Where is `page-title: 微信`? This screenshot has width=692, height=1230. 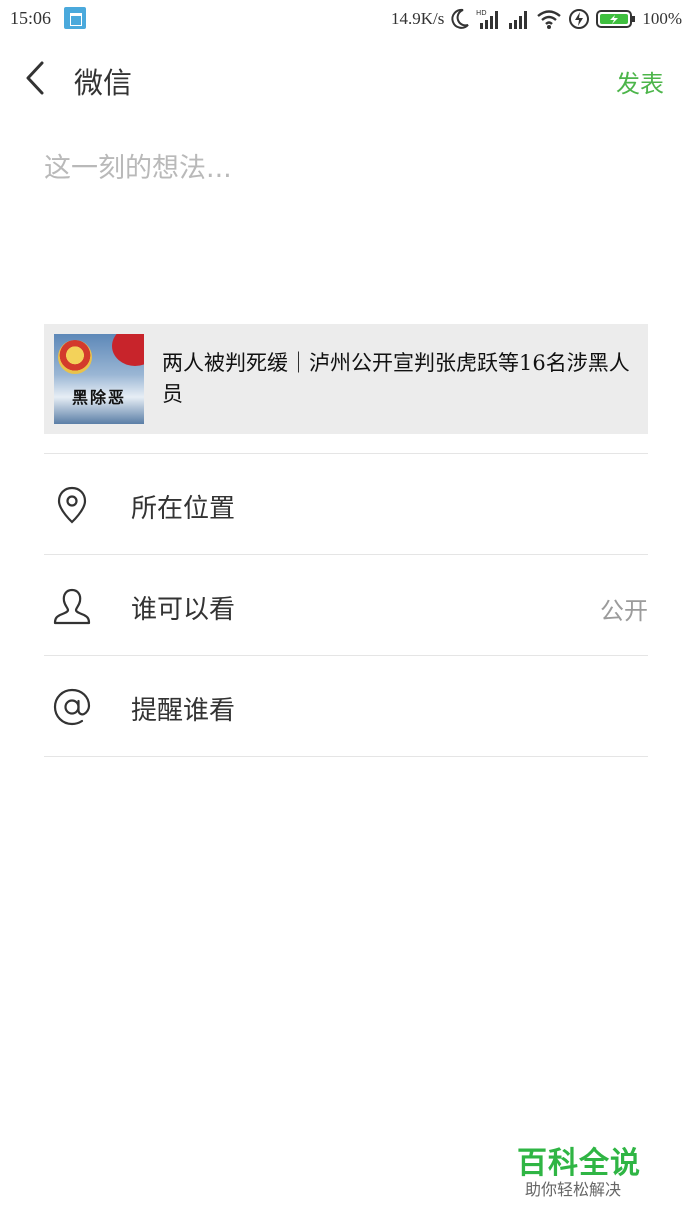 page-title: 微信 is located at coordinates (103, 83).